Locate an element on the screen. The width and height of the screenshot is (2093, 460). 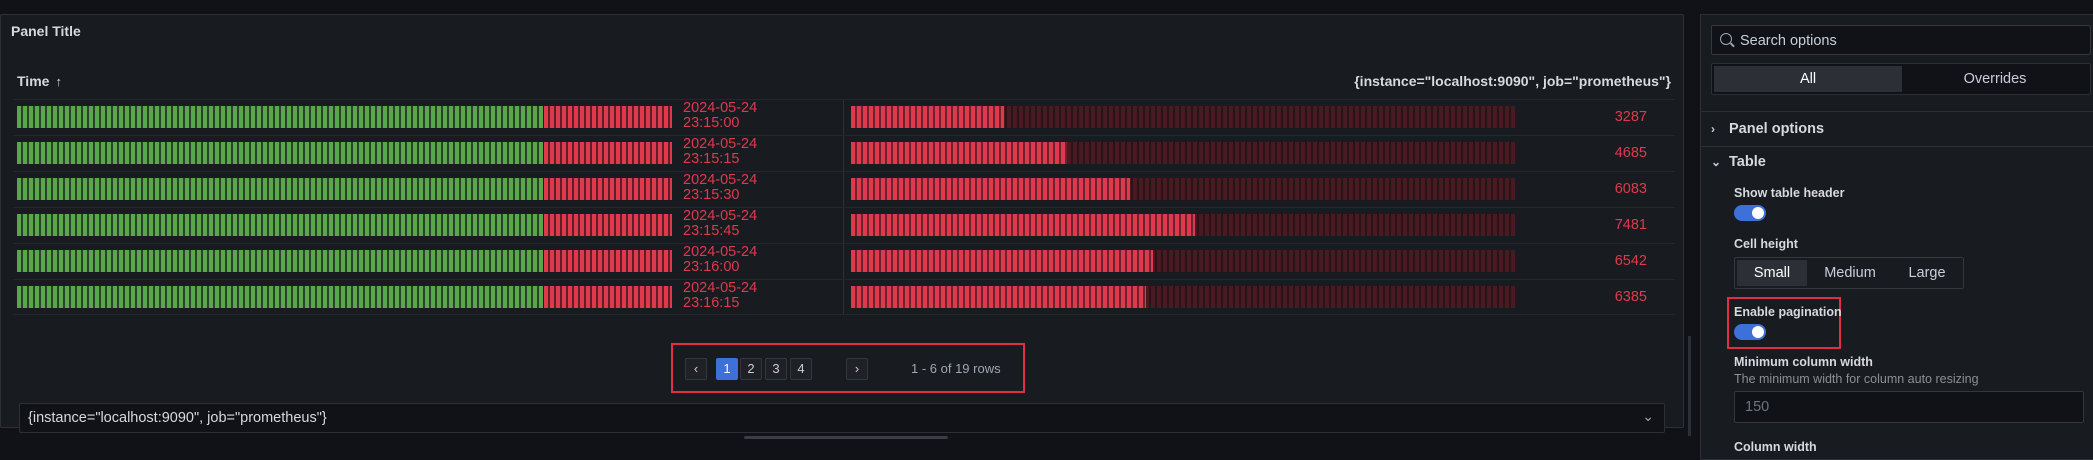
section-table: ⌄ Table is located at coordinates (1738, 162).